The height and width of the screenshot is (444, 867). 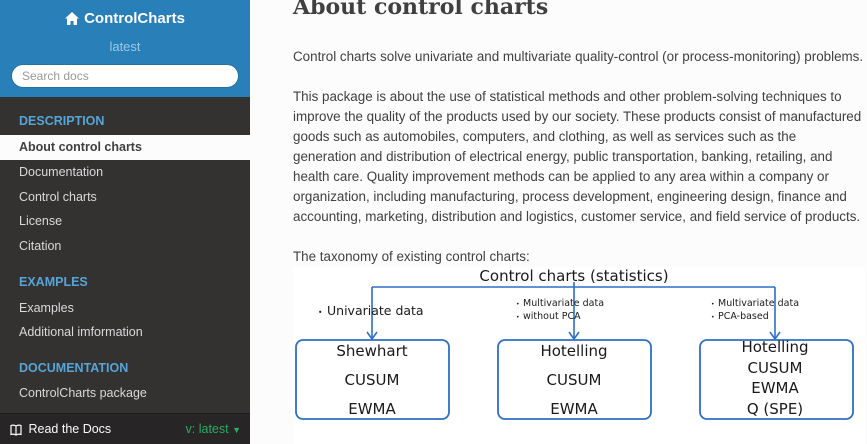 What do you see at coordinates (236, 430) in the screenshot?
I see `caret-down-icon: ▼` at bounding box center [236, 430].